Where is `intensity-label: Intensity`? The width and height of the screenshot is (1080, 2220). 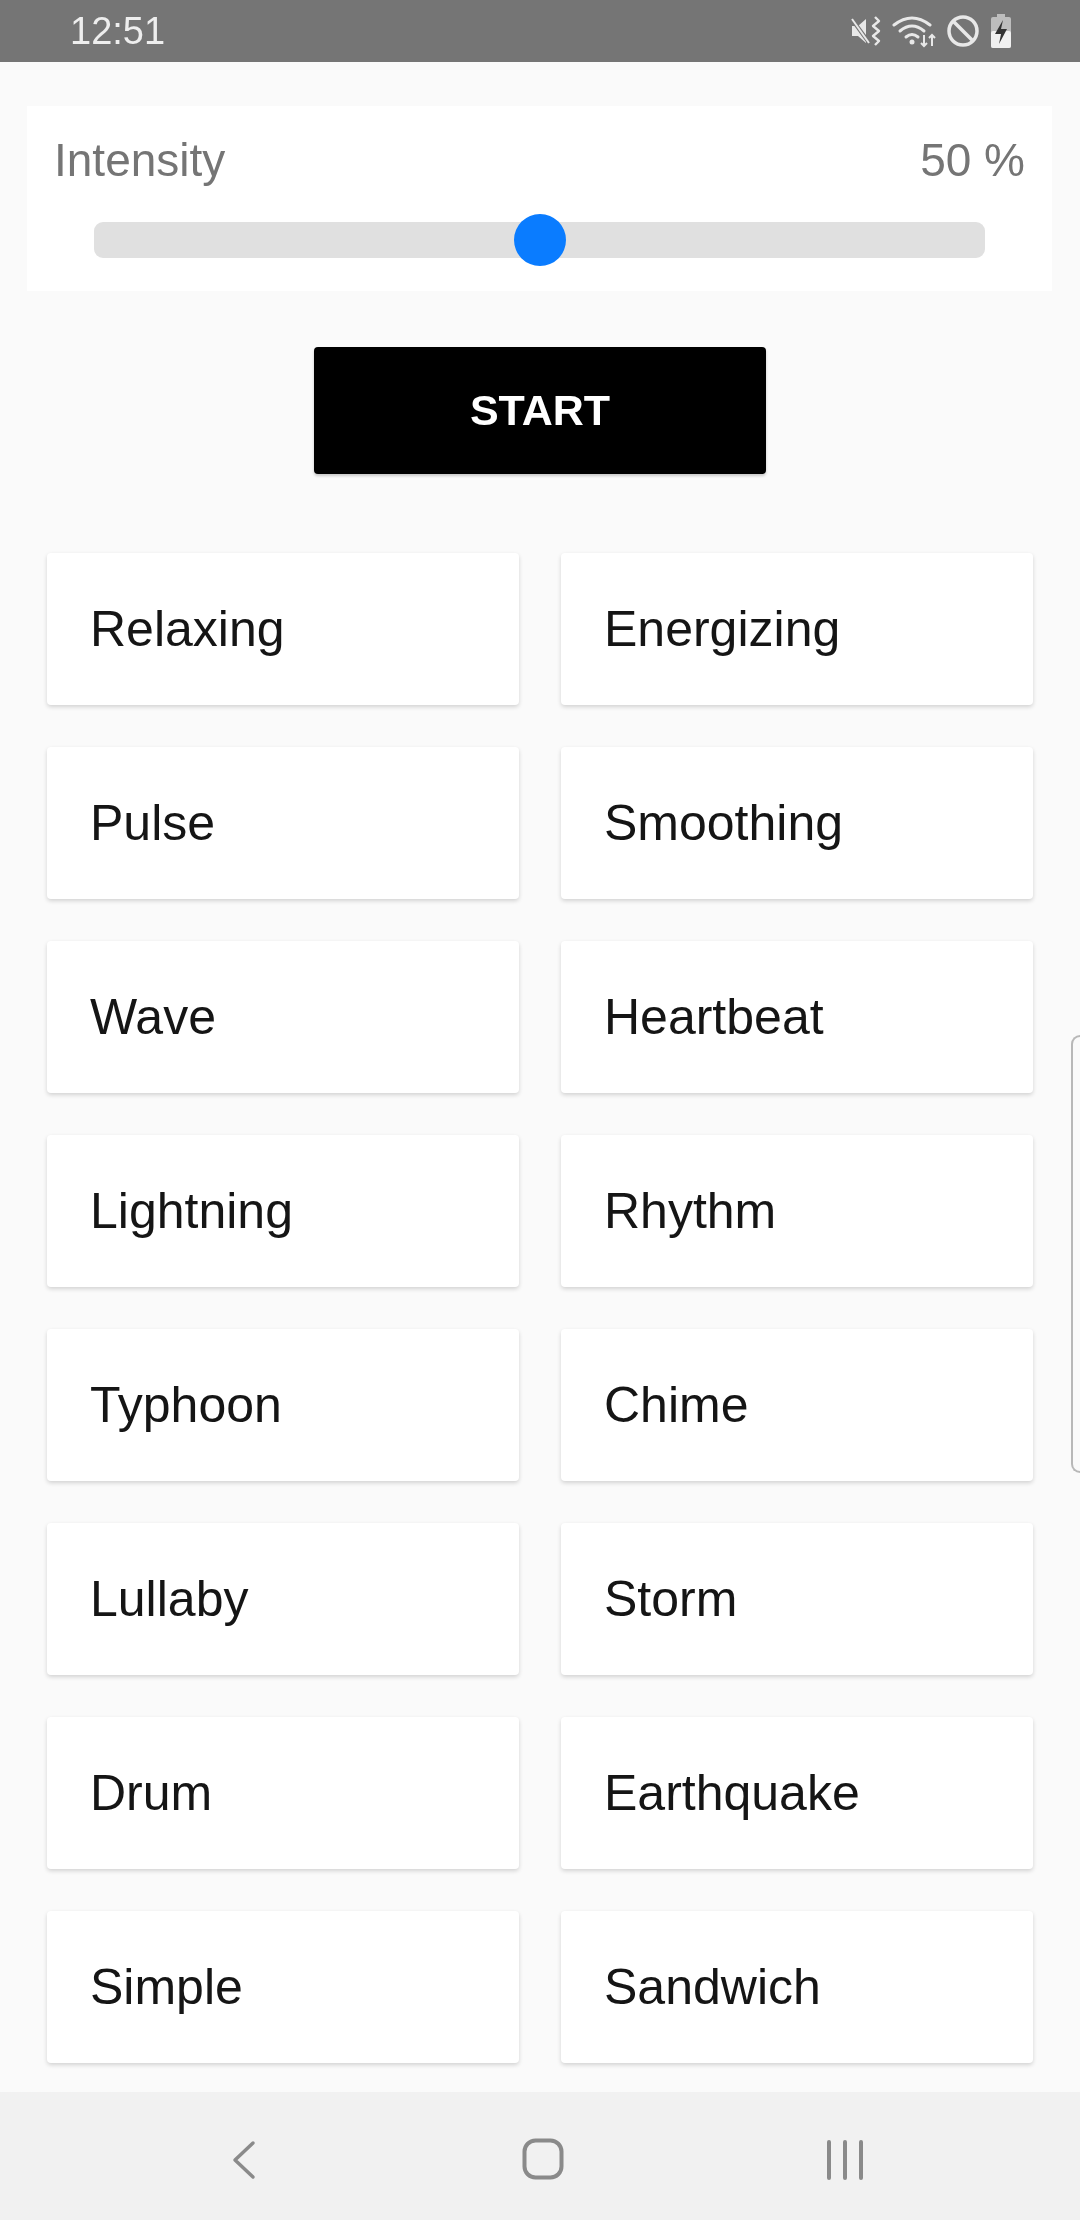
intensity-label: Intensity is located at coordinates (140, 160).